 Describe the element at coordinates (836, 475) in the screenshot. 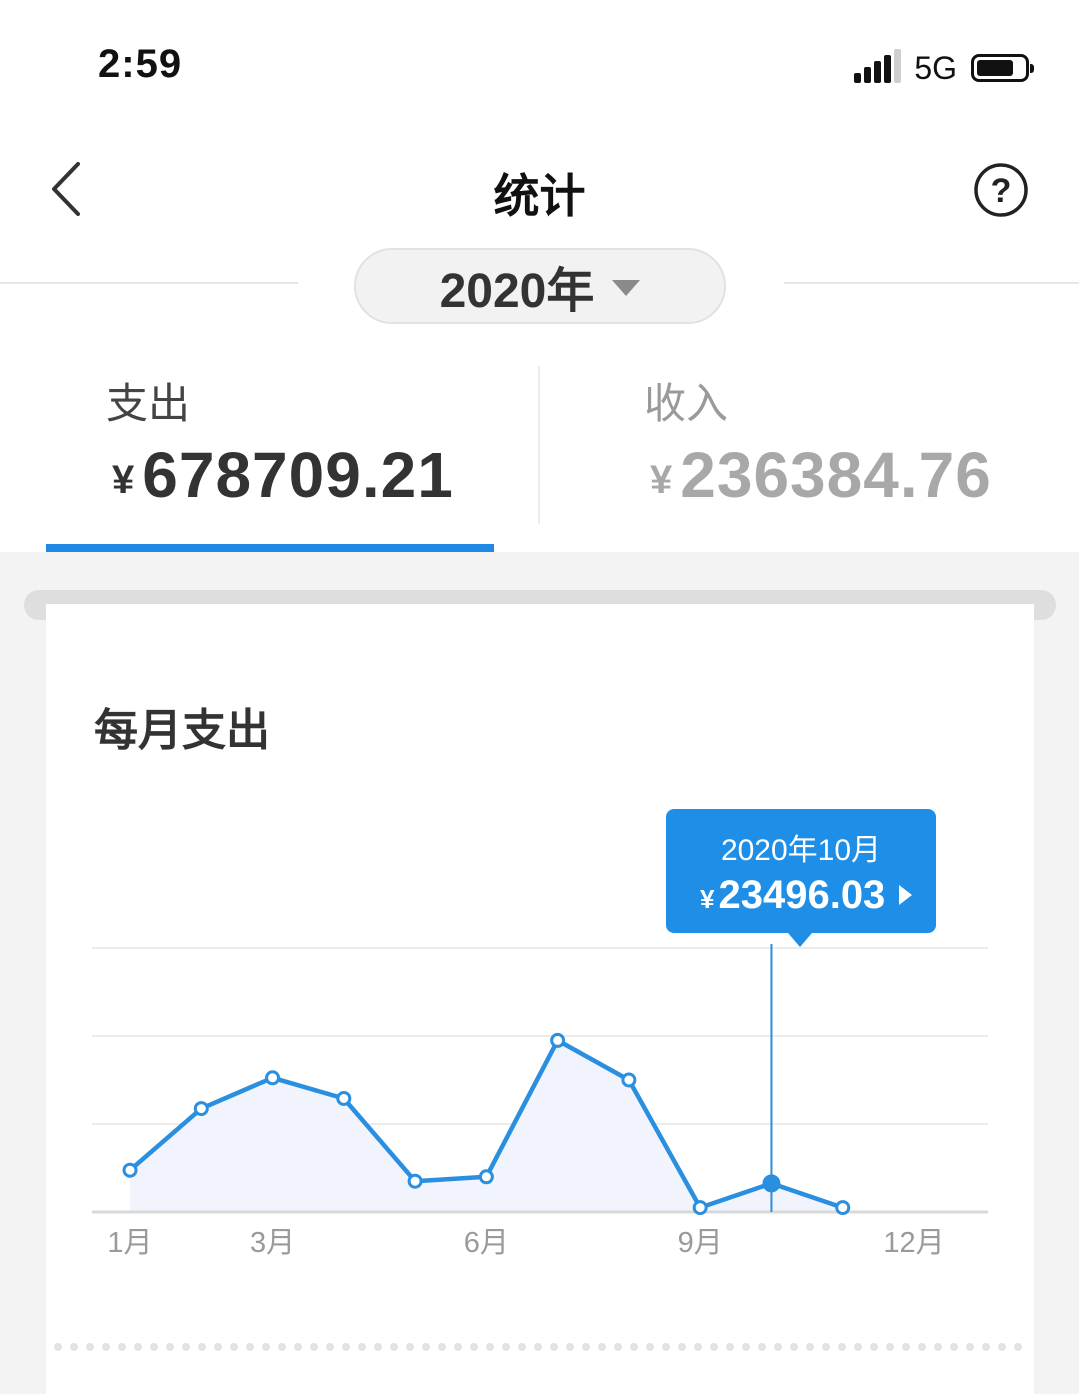

I see `income-amount: 236384.76` at that location.